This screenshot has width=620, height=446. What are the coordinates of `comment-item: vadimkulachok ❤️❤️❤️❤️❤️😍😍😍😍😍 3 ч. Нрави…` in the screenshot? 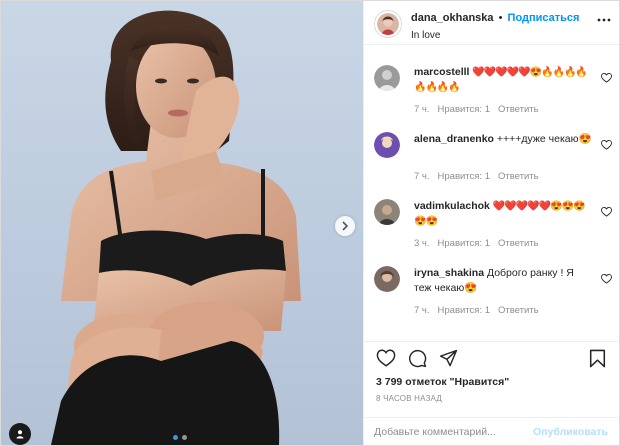 It's located at (493, 229).